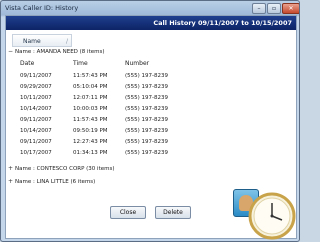  Describe the element at coordinates (32, 41) in the screenshot. I see `group-column-label: Name` at that location.